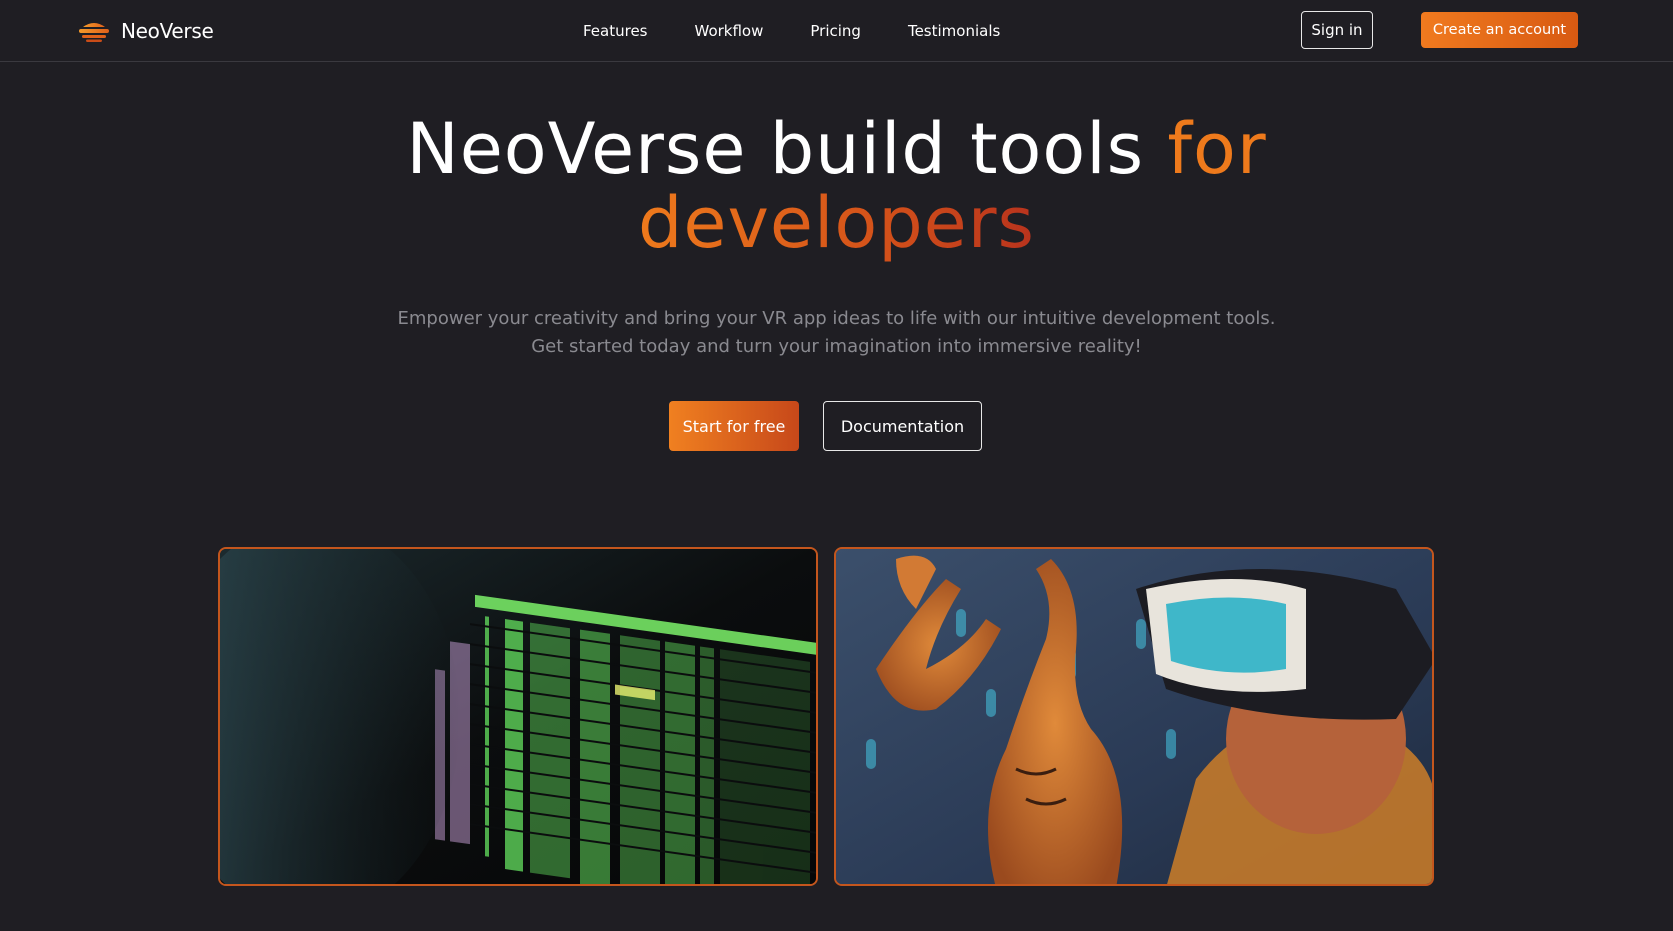 Image resolution: width=1673 pixels, height=931 pixels. Describe the element at coordinates (94, 32) in the screenshot. I see `stacked-layers-logo-icon` at that location.